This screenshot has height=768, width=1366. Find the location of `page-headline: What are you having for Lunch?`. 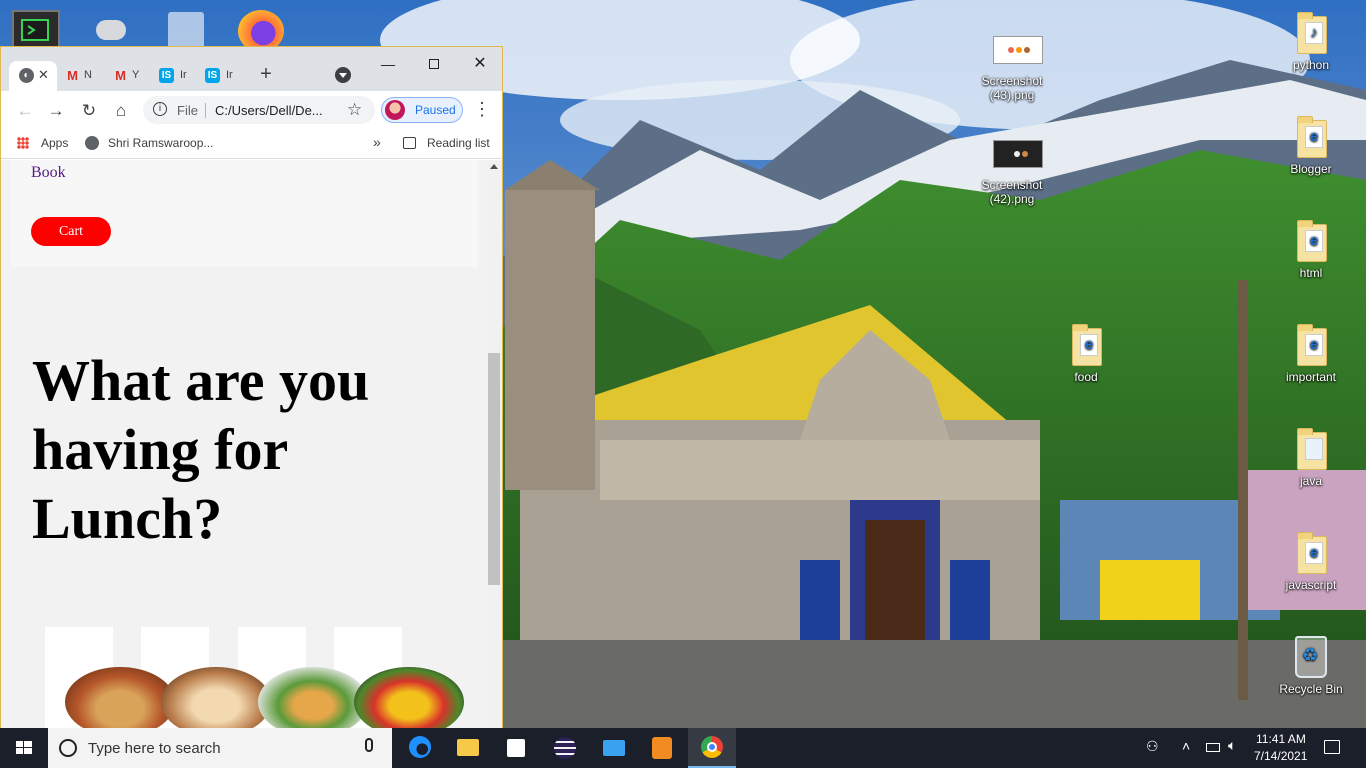

page-headline: What are you having for Lunch? is located at coordinates (201, 449).